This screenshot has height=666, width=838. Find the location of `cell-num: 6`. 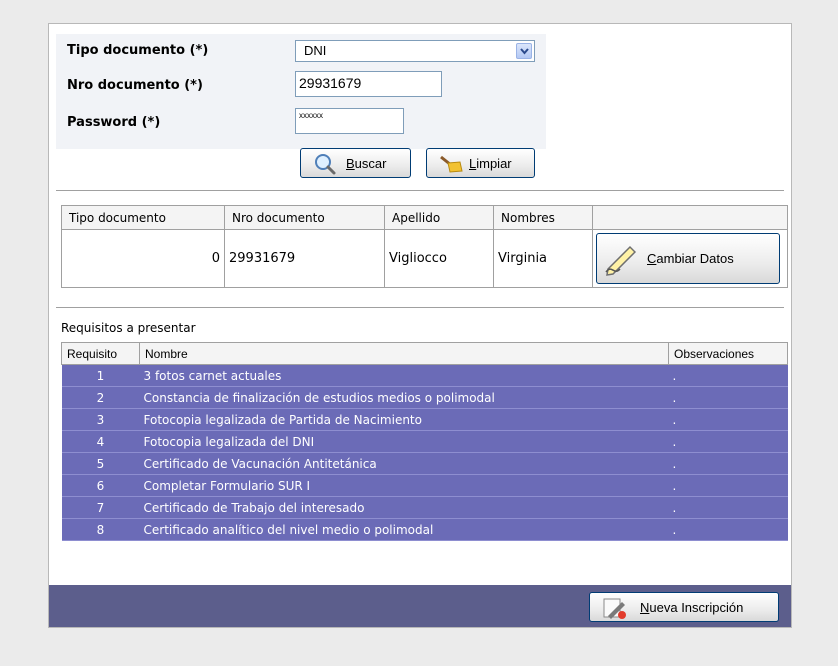

cell-num: 6 is located at coordinates (100, 485).